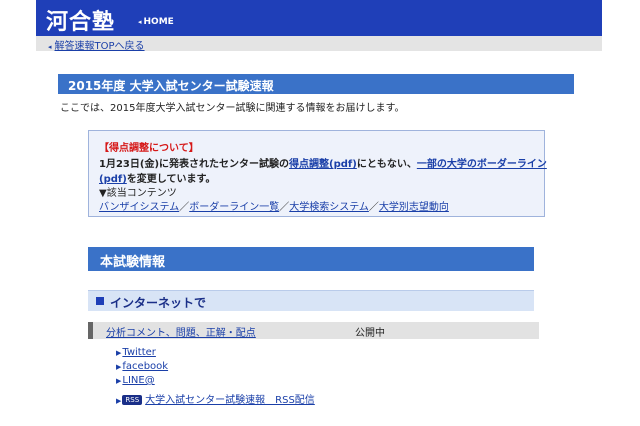 This screenshot has height=426, width=640. I want to click on facebook-item: ▶facebook, so click(142, 366).